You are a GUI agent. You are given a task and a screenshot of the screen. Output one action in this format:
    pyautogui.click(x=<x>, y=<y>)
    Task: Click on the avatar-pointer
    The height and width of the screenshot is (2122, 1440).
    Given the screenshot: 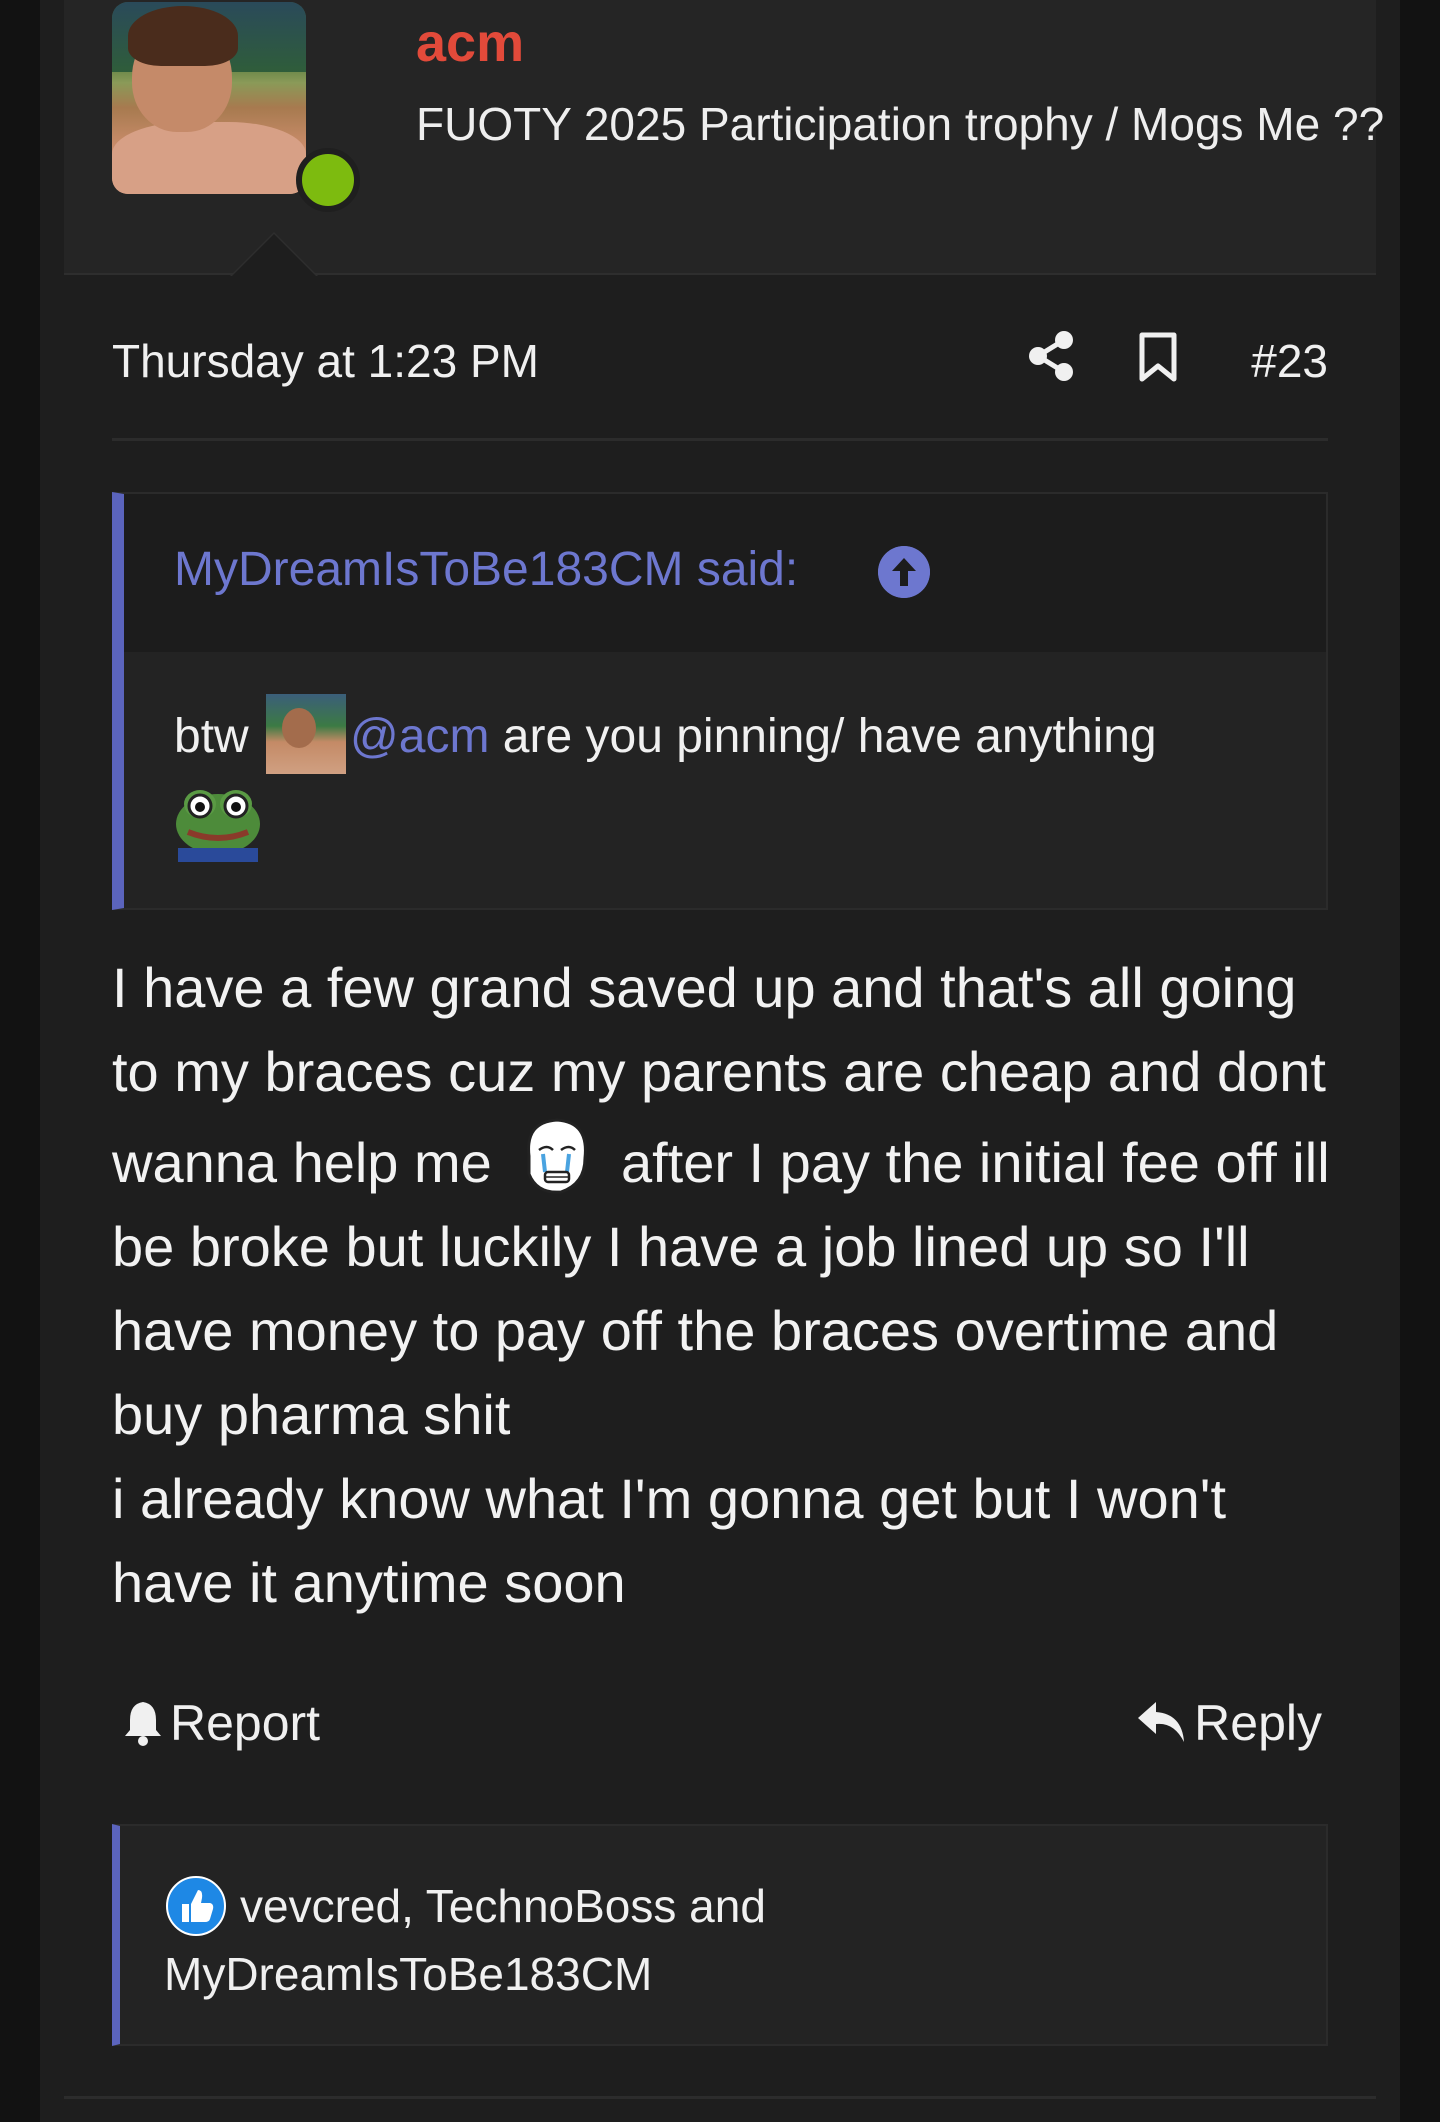 What is the action you would take?
    pyautogui.click(x=274, y=254)
    